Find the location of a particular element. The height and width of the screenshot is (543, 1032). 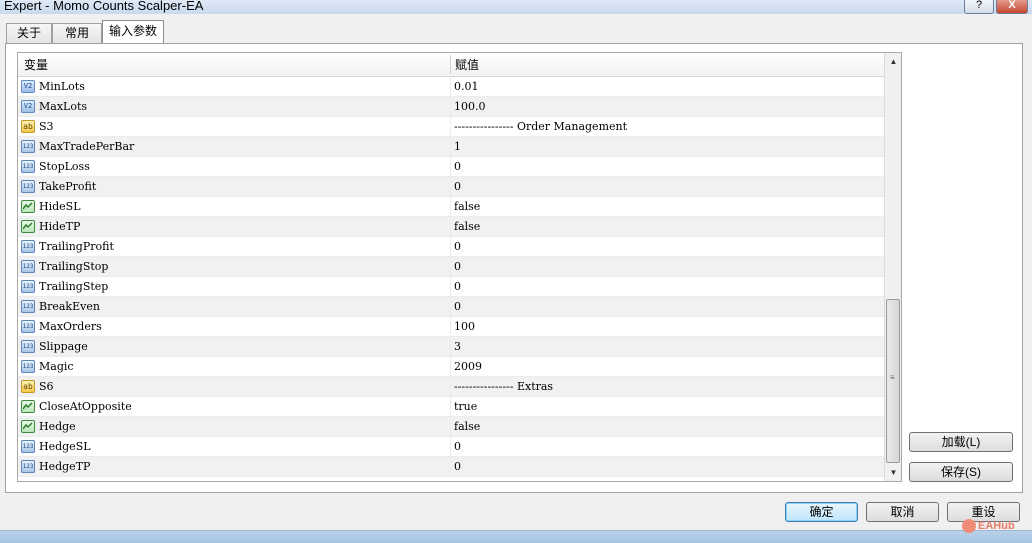

param-row-magic: 123 Magic 2009 is located at coordinates (451, 367).